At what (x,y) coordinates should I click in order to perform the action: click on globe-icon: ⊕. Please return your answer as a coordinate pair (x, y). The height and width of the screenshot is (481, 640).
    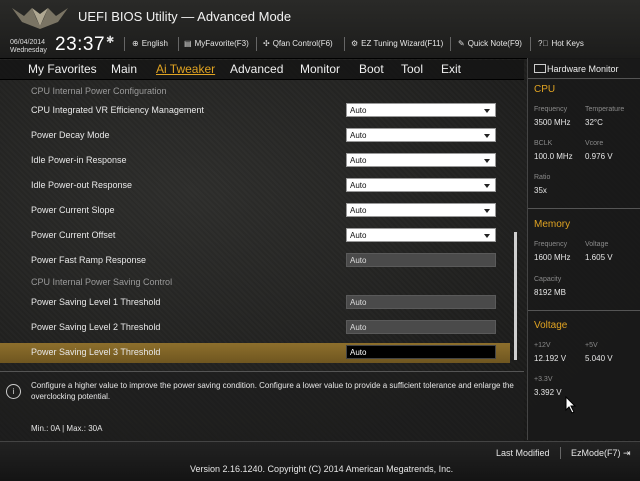
    Looking at the image, I should click on (135, 43).